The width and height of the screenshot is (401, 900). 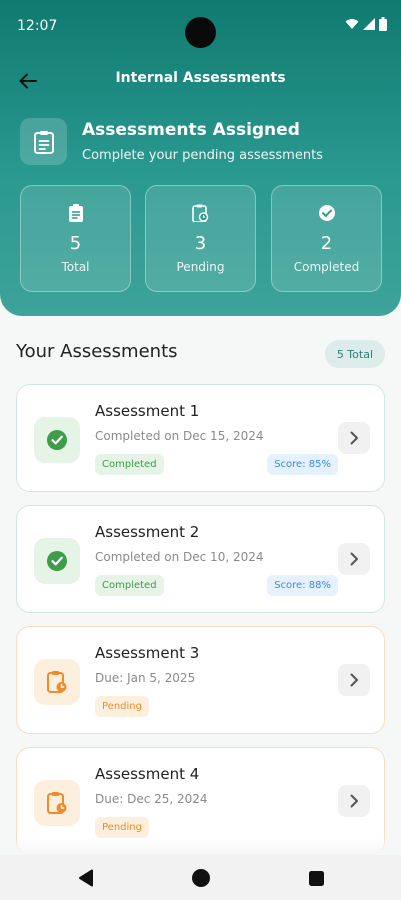 I want to click on nav-recents-button, so click(x=316, y=878).